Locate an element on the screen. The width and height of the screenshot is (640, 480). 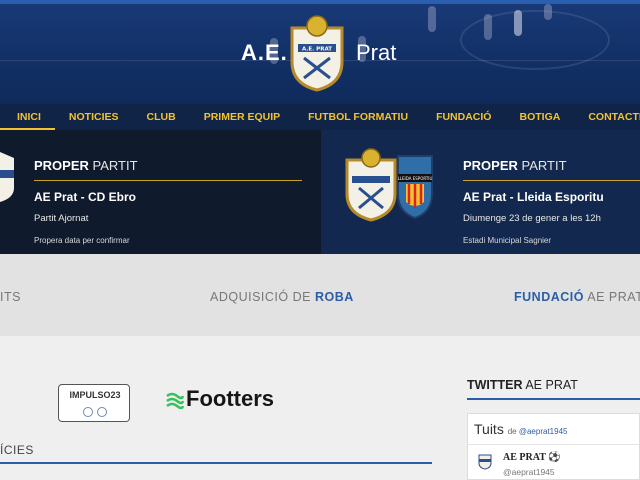
away-badge-text: LLEIDA ESPORTIU is located at coordinates (415, 178).